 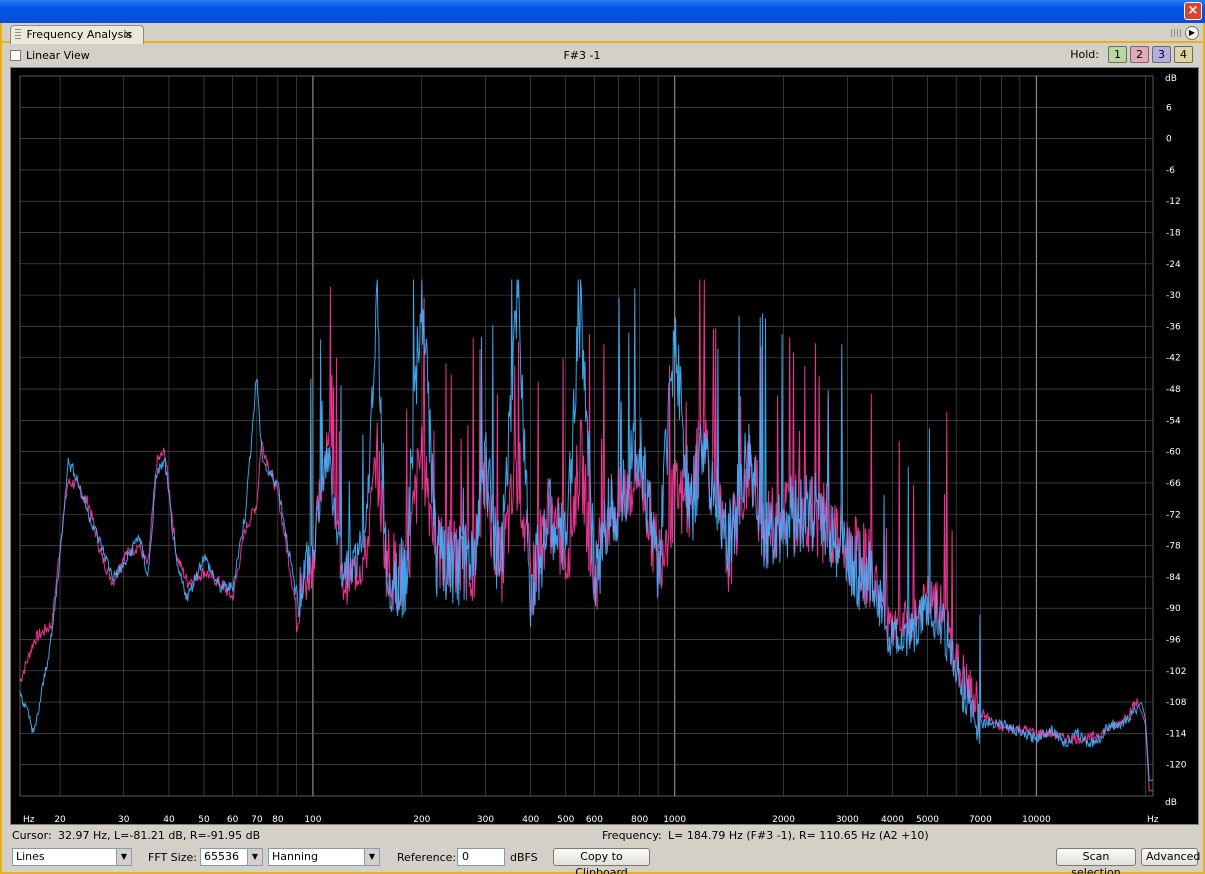 I want to click on window-close-button: ×, so click(x=1193, y=11).